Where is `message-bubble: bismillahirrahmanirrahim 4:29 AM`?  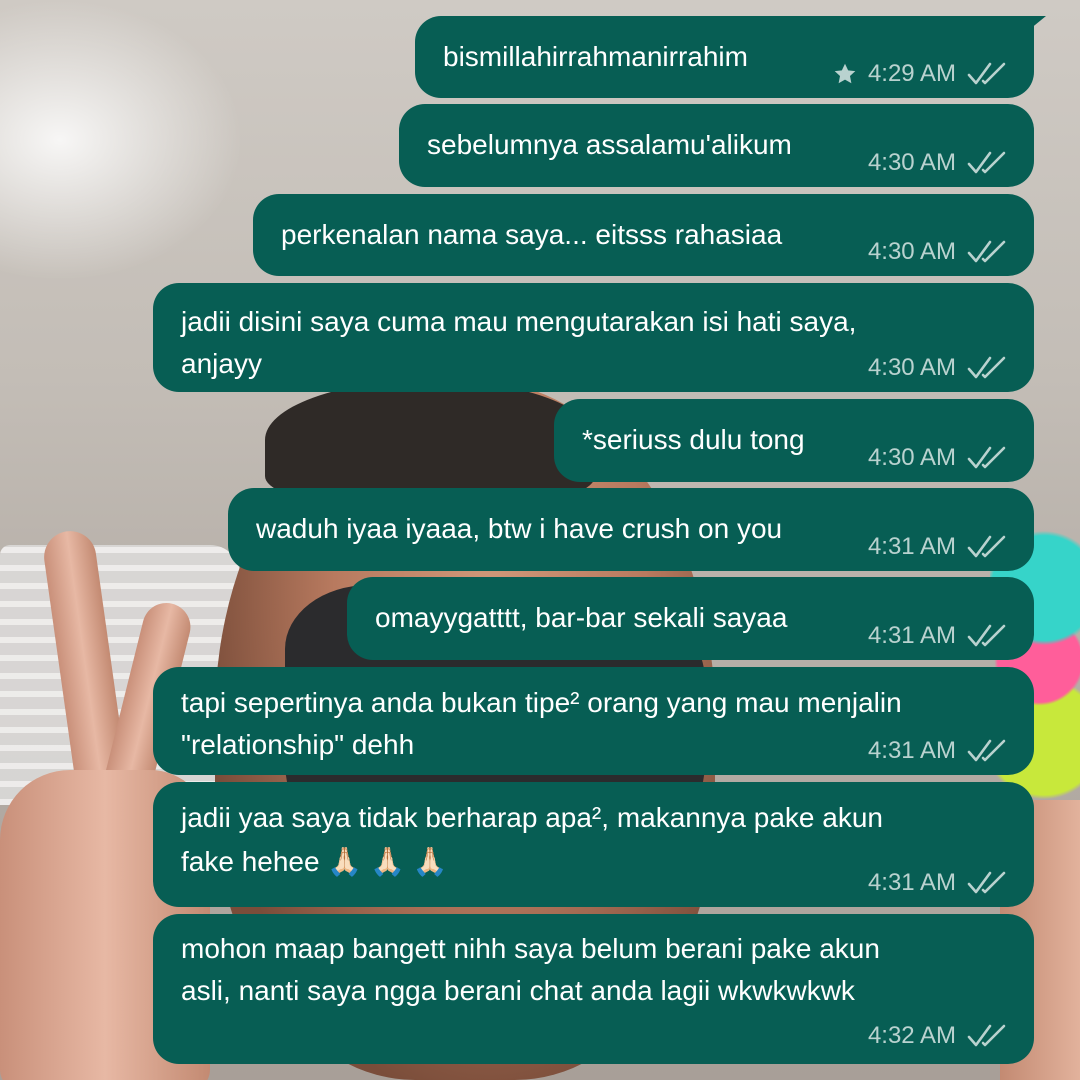 message-bubble: bismillahirrahmanirrahim 4:29 AM is located at coordinates (730, 57).